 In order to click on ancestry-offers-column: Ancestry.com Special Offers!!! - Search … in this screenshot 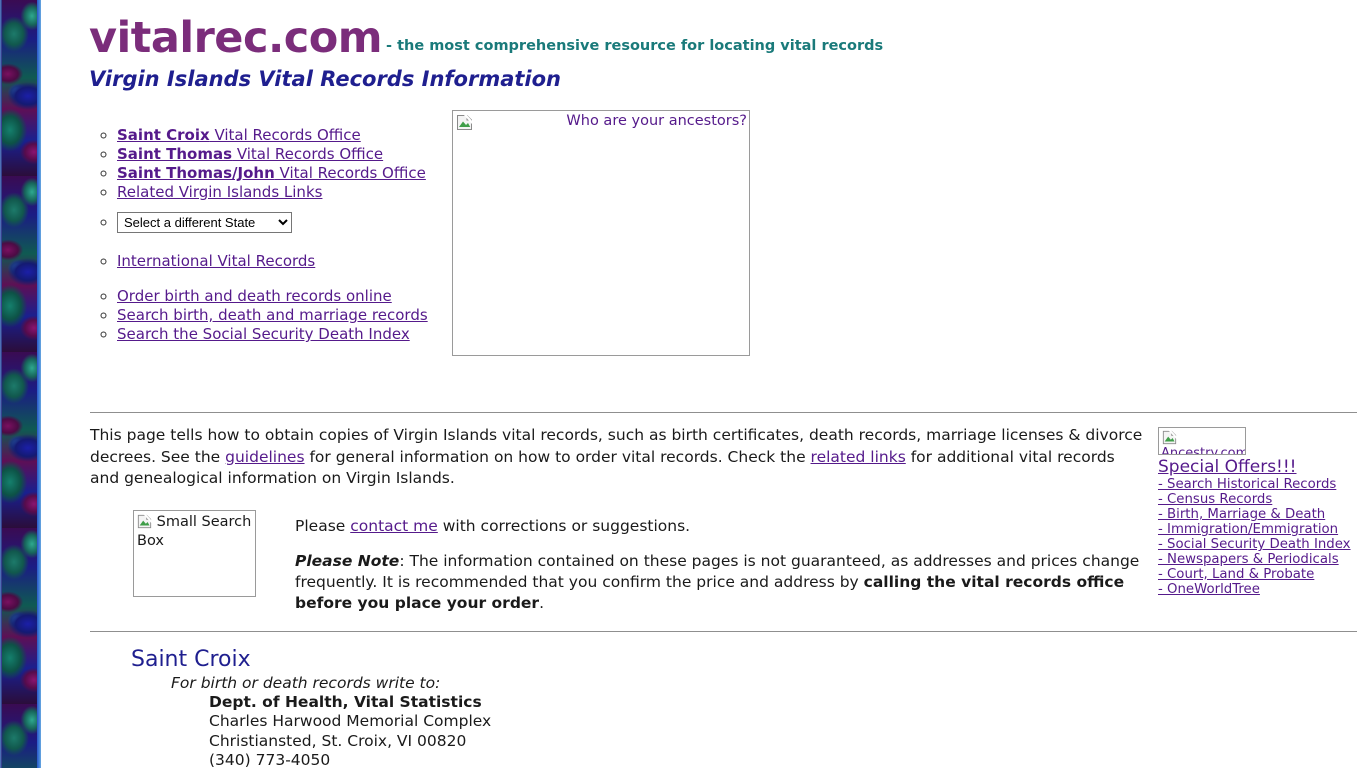, I will do `click(1258, 512)`.